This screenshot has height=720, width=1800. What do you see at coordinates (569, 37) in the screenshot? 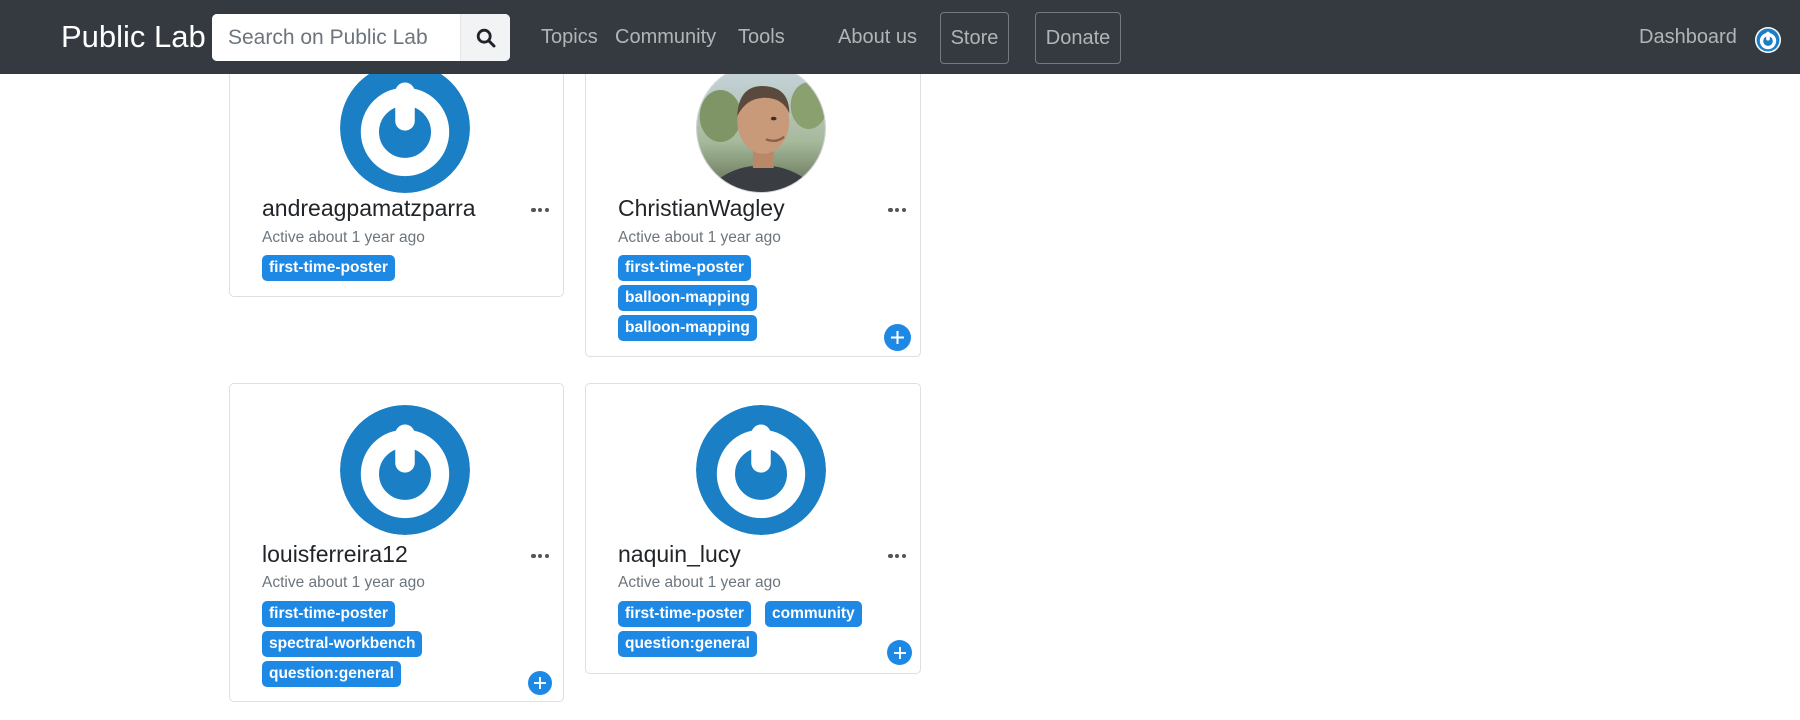
I see `nav-link-topics: Topics` at bounding box center [569, 37].